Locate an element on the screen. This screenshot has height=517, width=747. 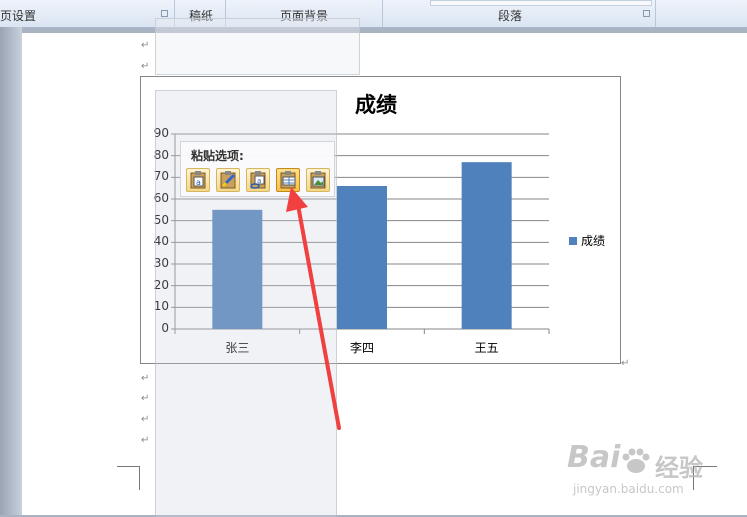
paw-icon is located at coordinates (636, 460).